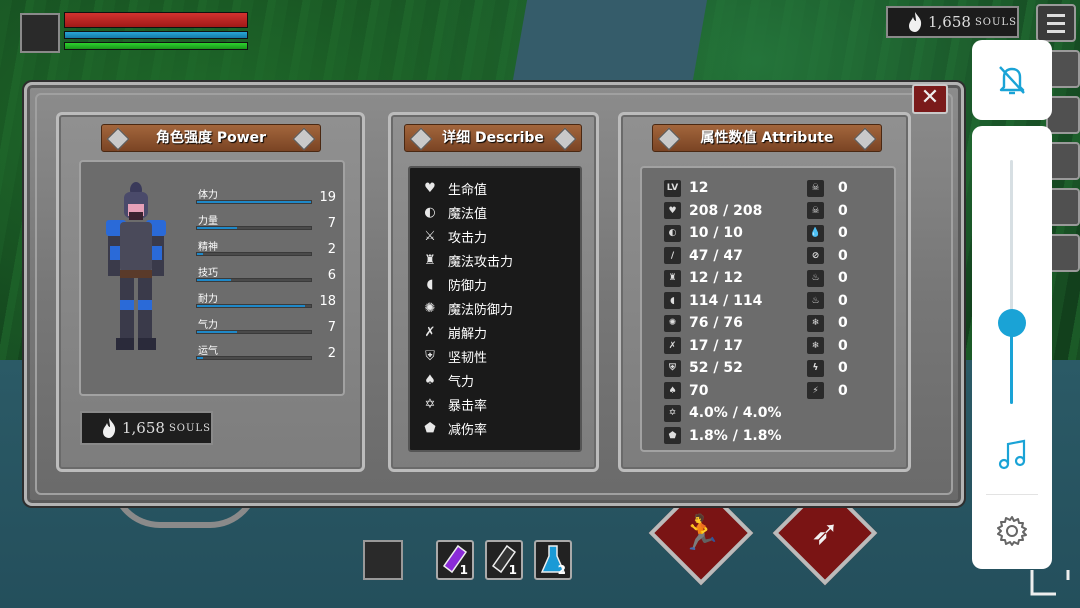 Image resolution: width=1080 pixels, height=608 pixels. Describe the element at coordinates (716, 368) in the screenshot. I see `attribute-value: 52 / 52` at that location.